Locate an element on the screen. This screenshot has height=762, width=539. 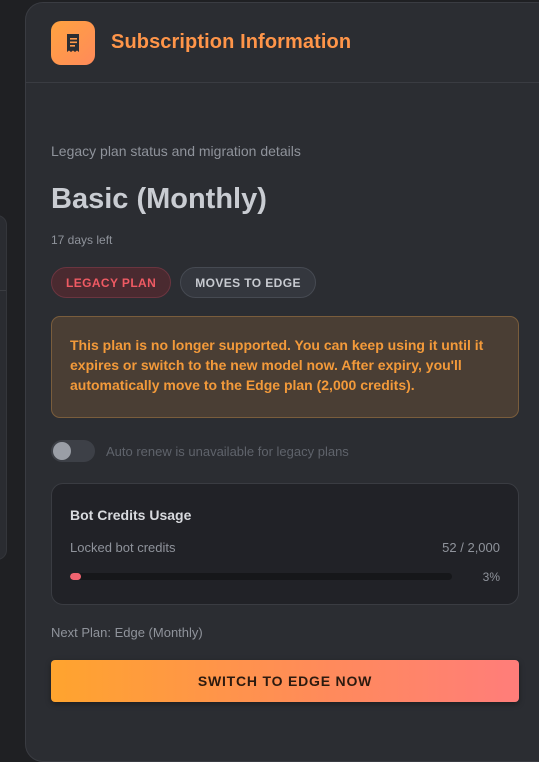
days-left: 17 days left is located at coordinates (82, 240).